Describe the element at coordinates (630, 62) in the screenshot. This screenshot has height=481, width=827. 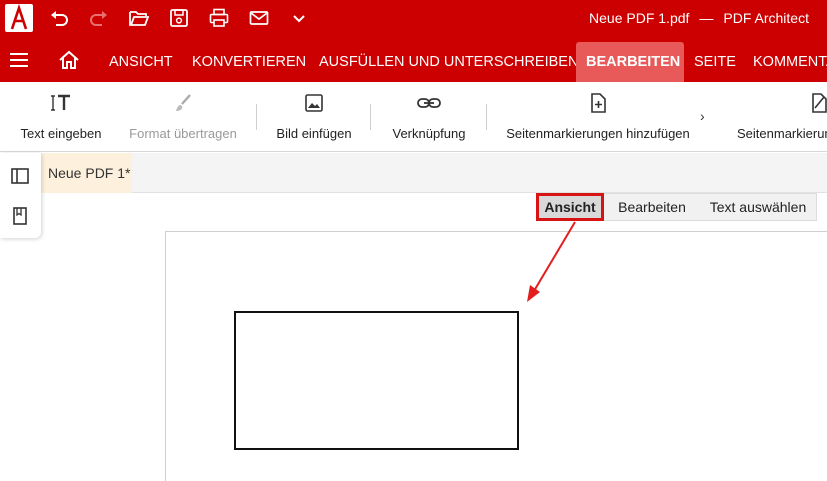
I see `menu-bearbeiten: BEARBEITEN` at that location.